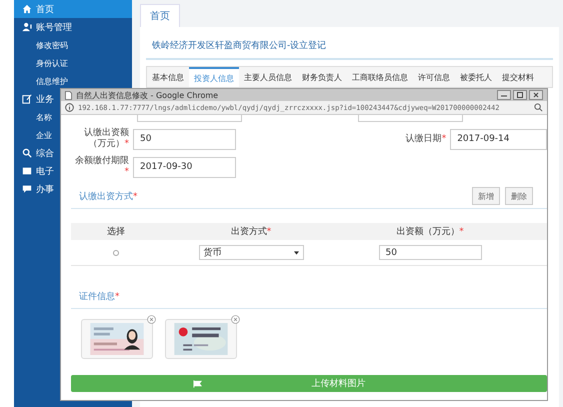 This screenshot has height=407, width=563. What do you see at coordinates (430, 232) in the screenshot?
I see `column-header: 出资额（万元）*` at bounding box center [430, 232].